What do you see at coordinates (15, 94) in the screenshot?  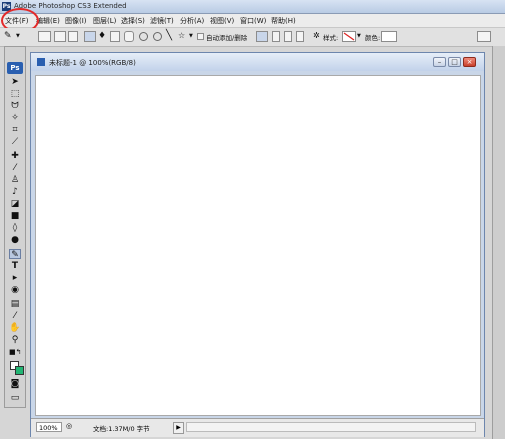 I see `marquee-tool-icon: ⬚` at bounding box center [15, 94].